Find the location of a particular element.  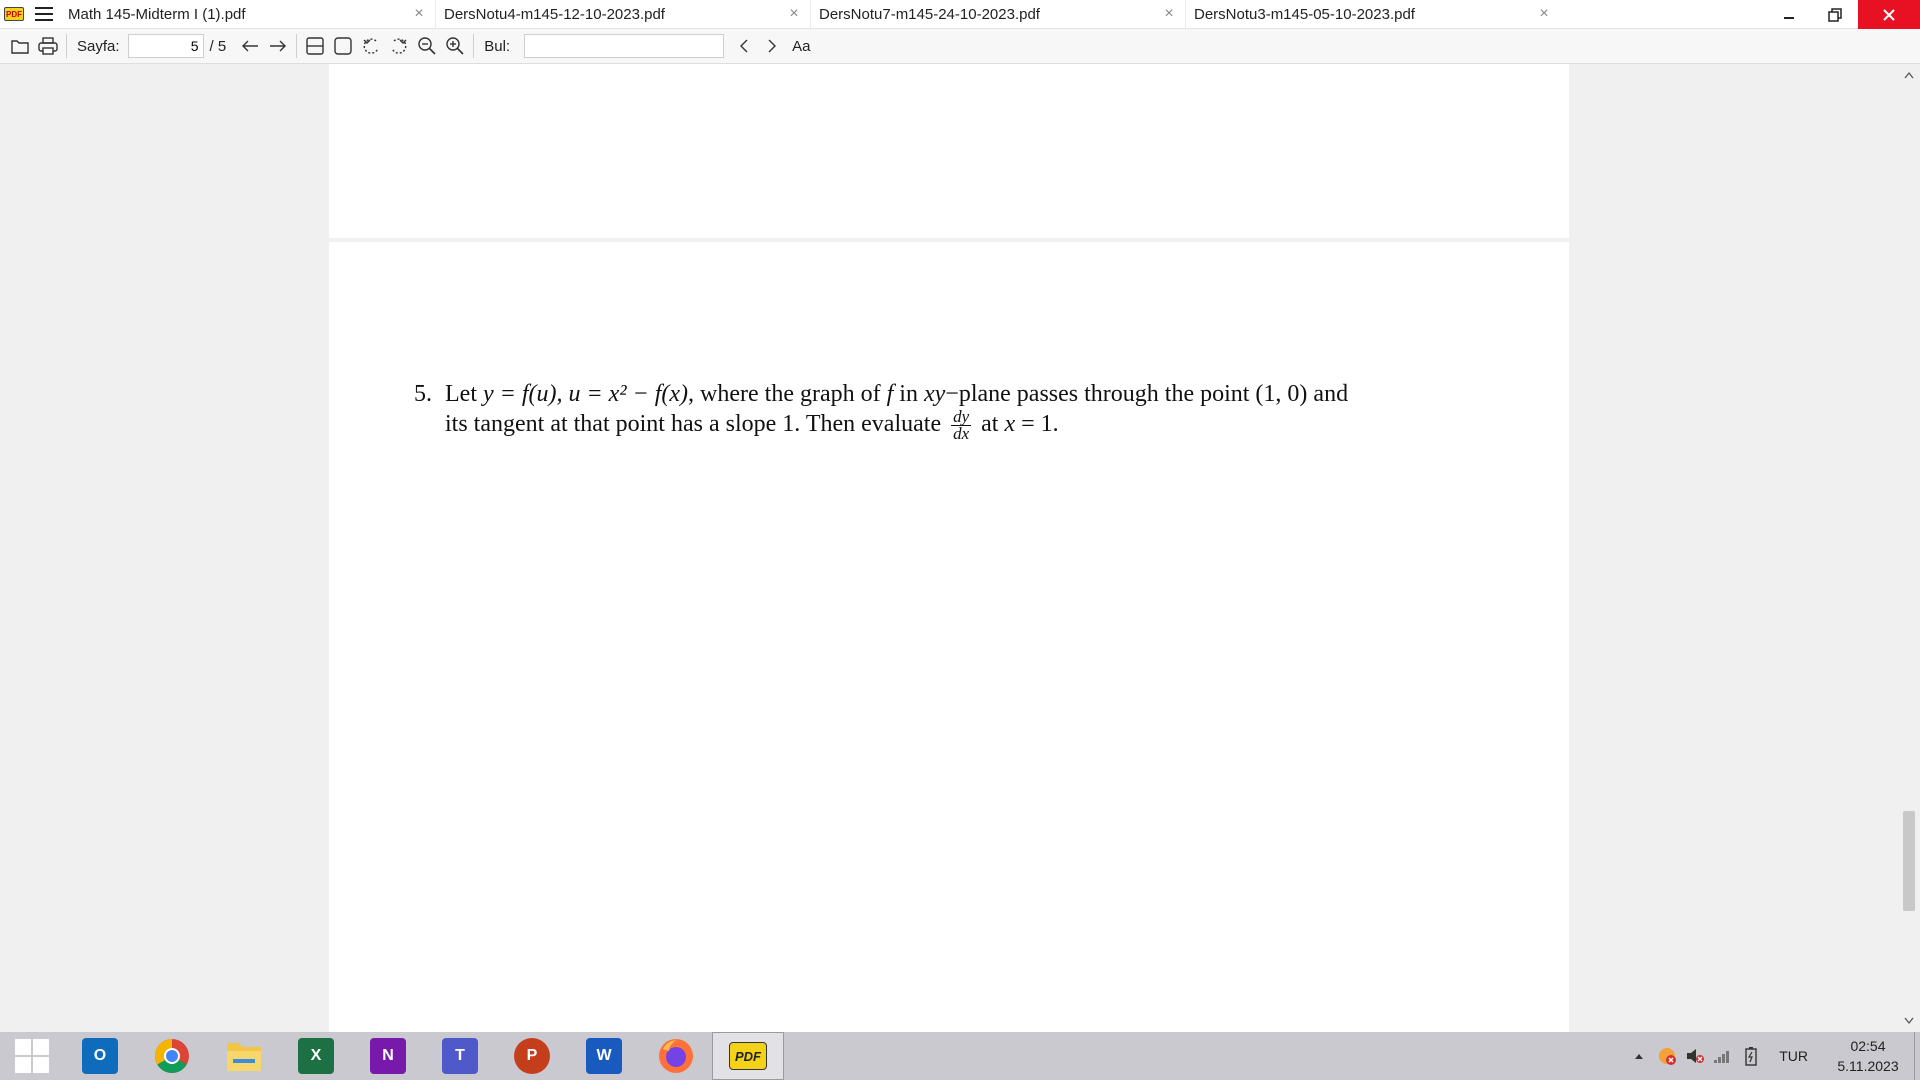

close-window-button is located at coordinates (1889, 14).